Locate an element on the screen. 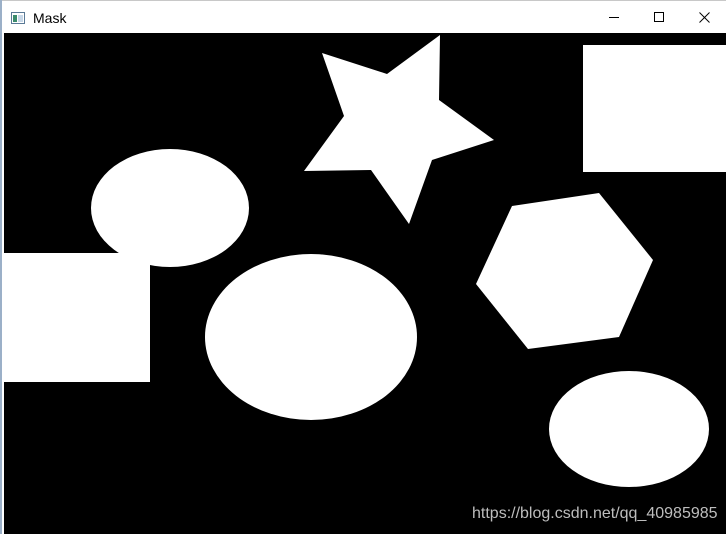 The image size is (726, 534). title-bar: Mask is located at coordinates (364, 16).